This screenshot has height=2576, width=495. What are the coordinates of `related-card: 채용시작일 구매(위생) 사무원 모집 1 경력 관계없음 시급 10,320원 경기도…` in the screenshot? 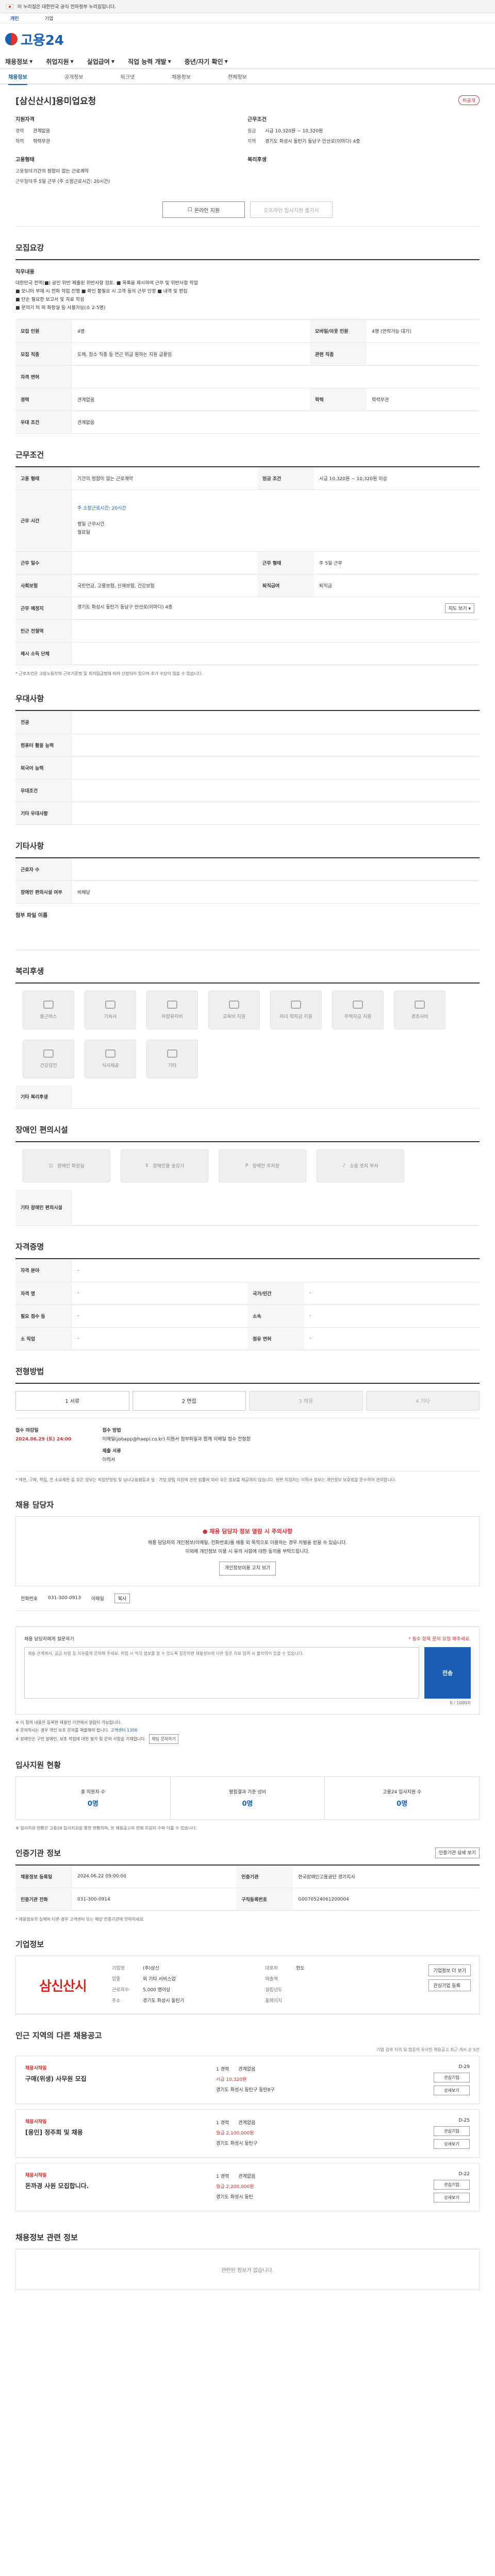 It's located at (247, 2080).